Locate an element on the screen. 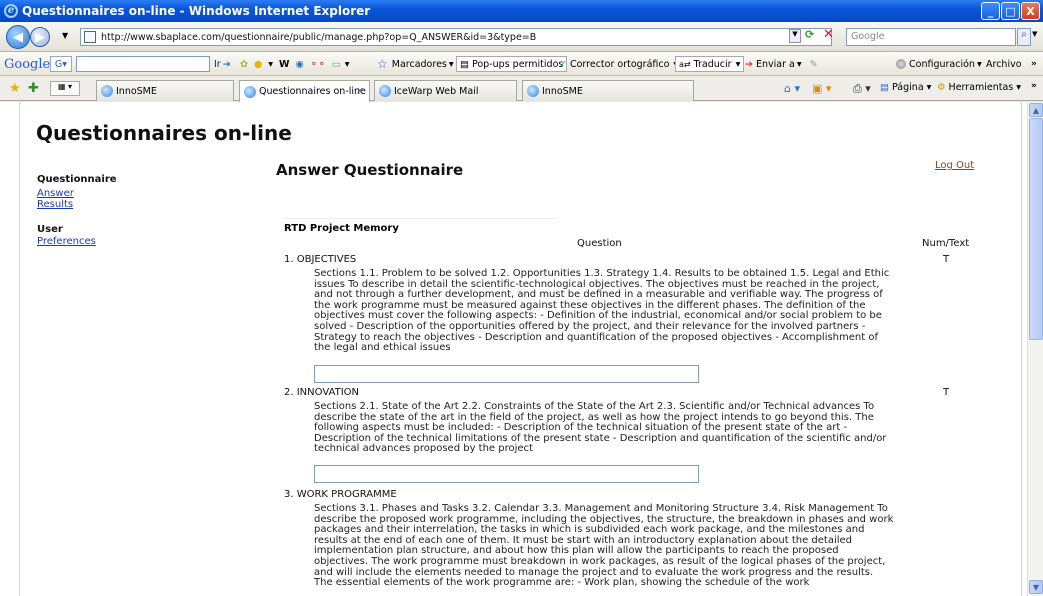 This screenshot has width=1043, height=596. questionnaire-name: RTD Project Memory is located at coordinates (341, 228).